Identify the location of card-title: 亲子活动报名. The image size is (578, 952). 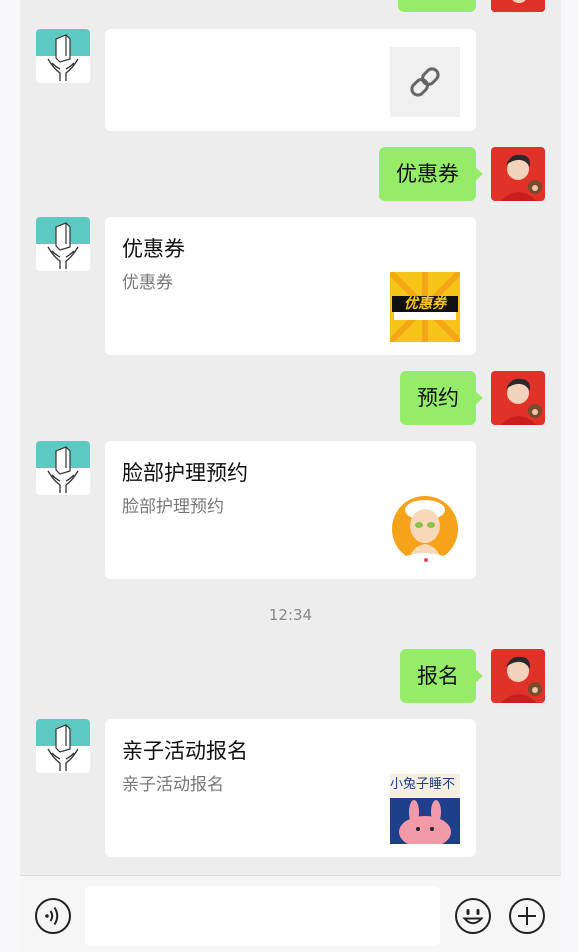
(185, 751).